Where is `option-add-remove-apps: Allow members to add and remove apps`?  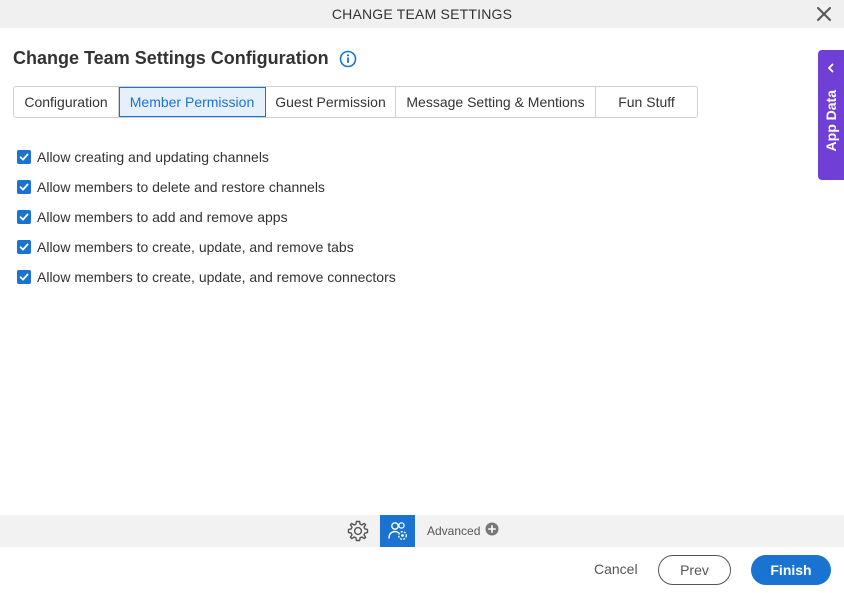 option-add-remove-apps: Allow members to add and remove apps is located at coordinates (206, 217).